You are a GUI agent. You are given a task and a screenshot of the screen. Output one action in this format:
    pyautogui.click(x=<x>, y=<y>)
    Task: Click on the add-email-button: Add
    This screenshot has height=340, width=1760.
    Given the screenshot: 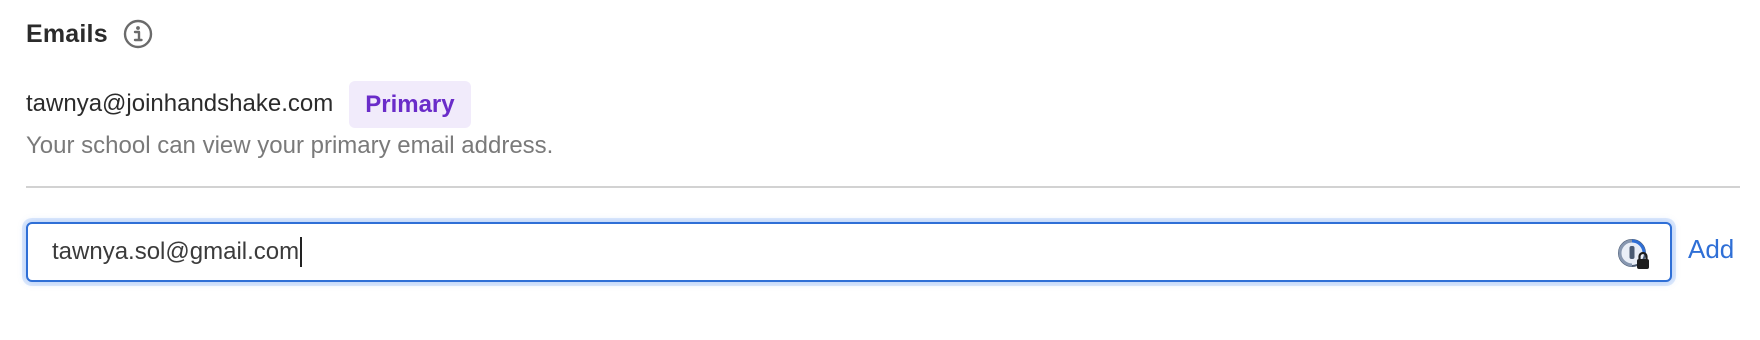 What is the action you would take?
    pyautogui.click(x=1711, y=249)
    